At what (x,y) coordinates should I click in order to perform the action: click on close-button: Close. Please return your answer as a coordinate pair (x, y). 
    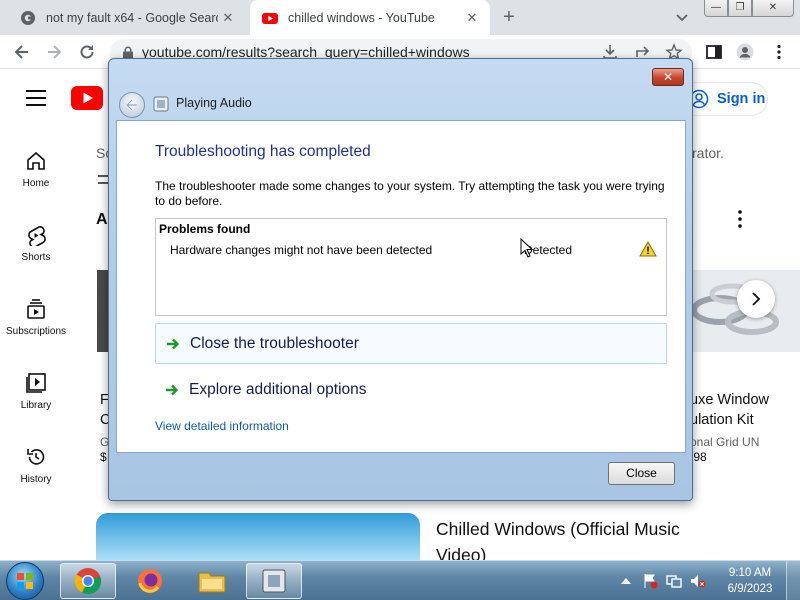
    Looking at the image, I should click on (641, 473).